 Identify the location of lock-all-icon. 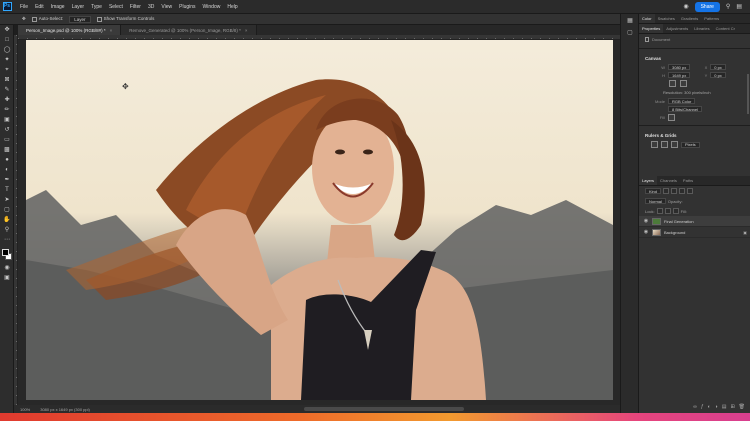
(675, 211).